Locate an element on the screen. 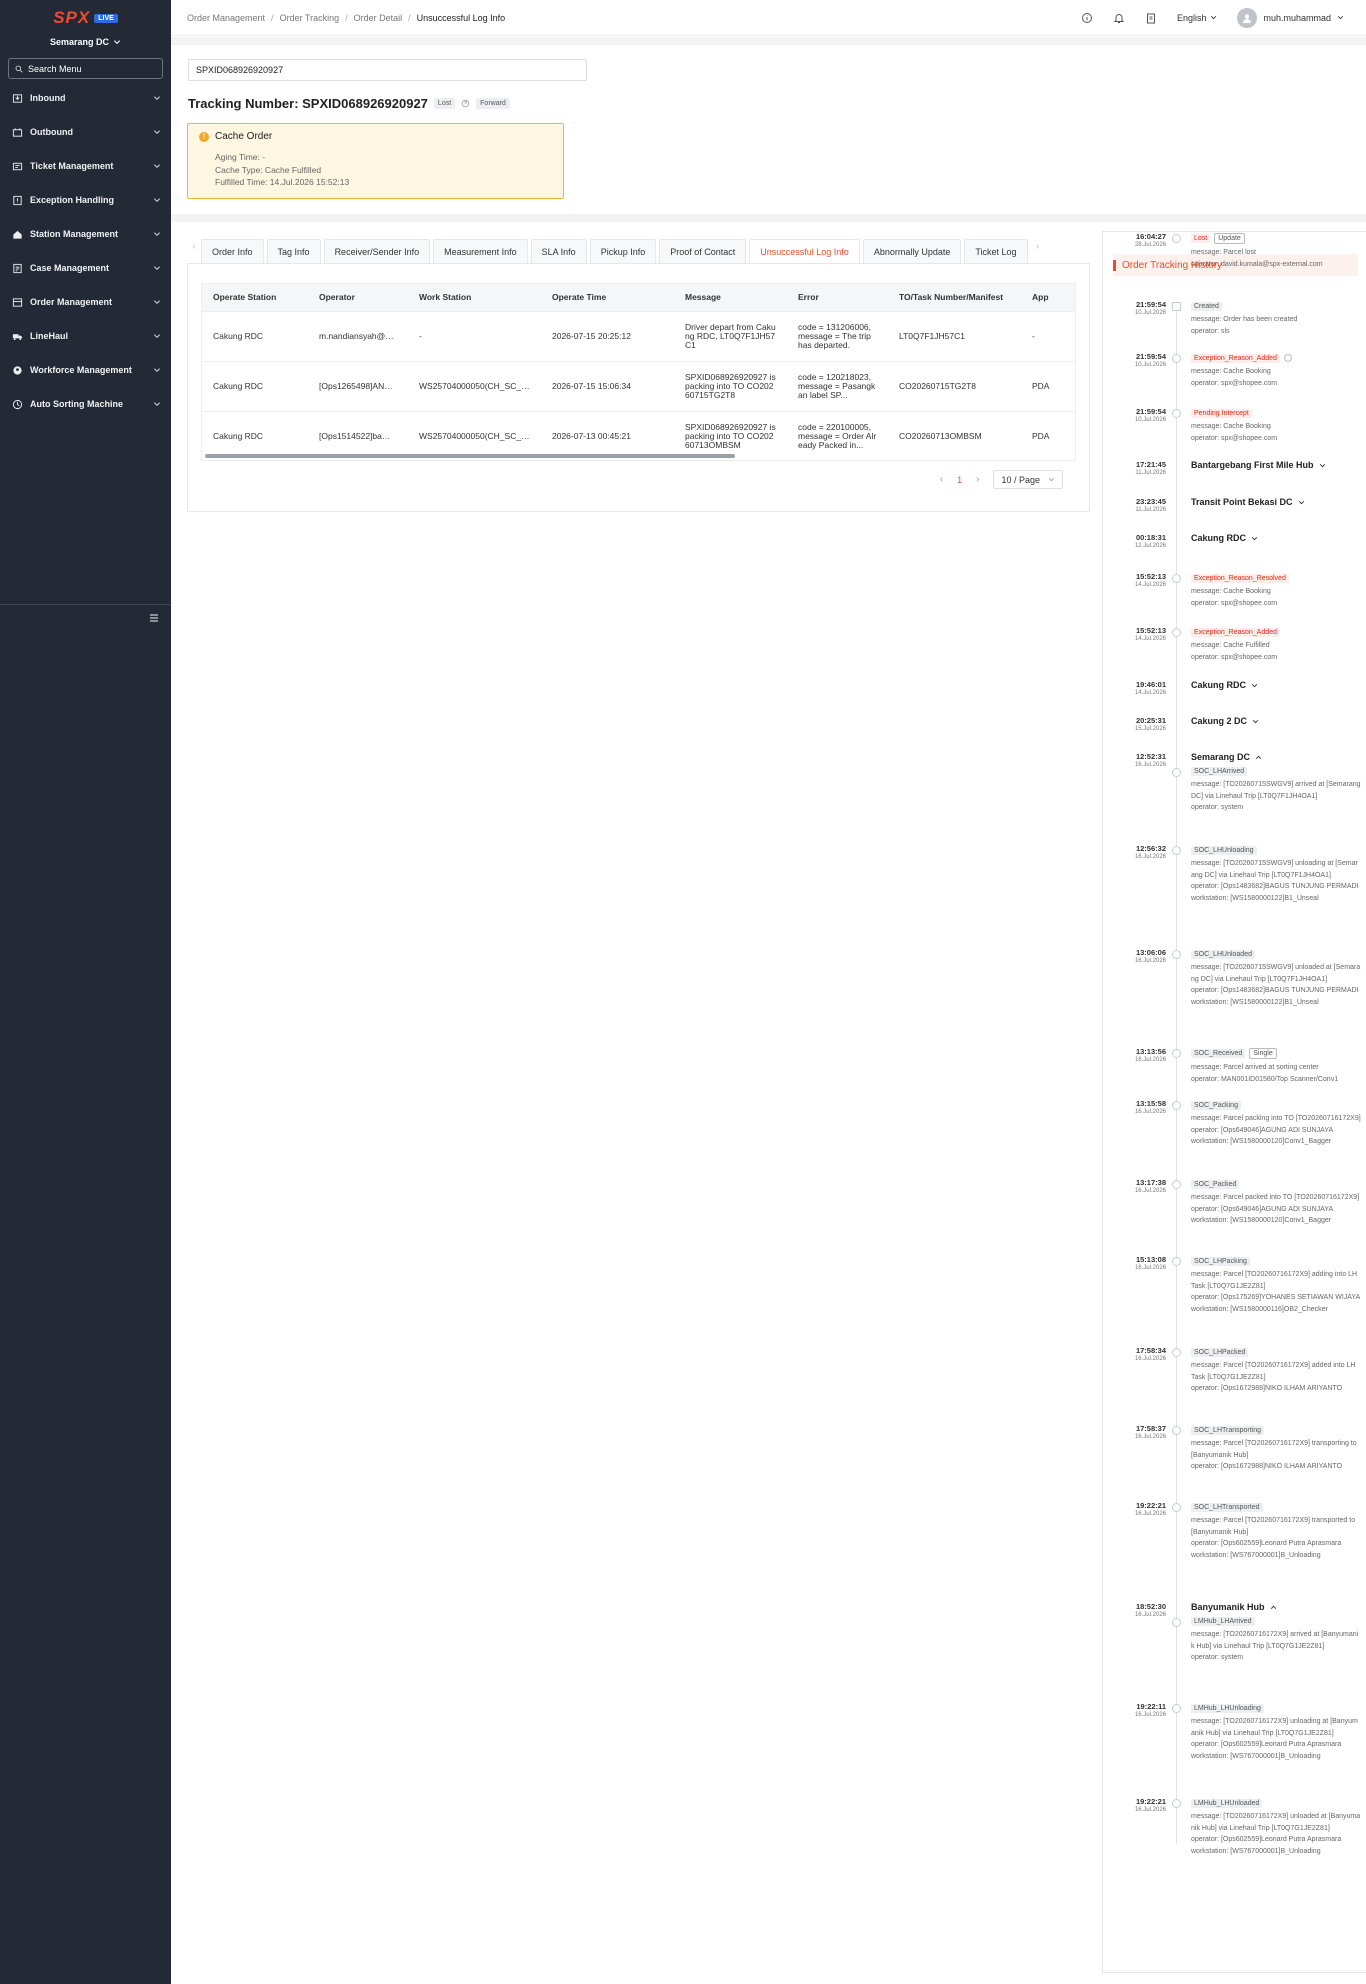  event-message-line: operator: system is located at coordinates (1217, 807).